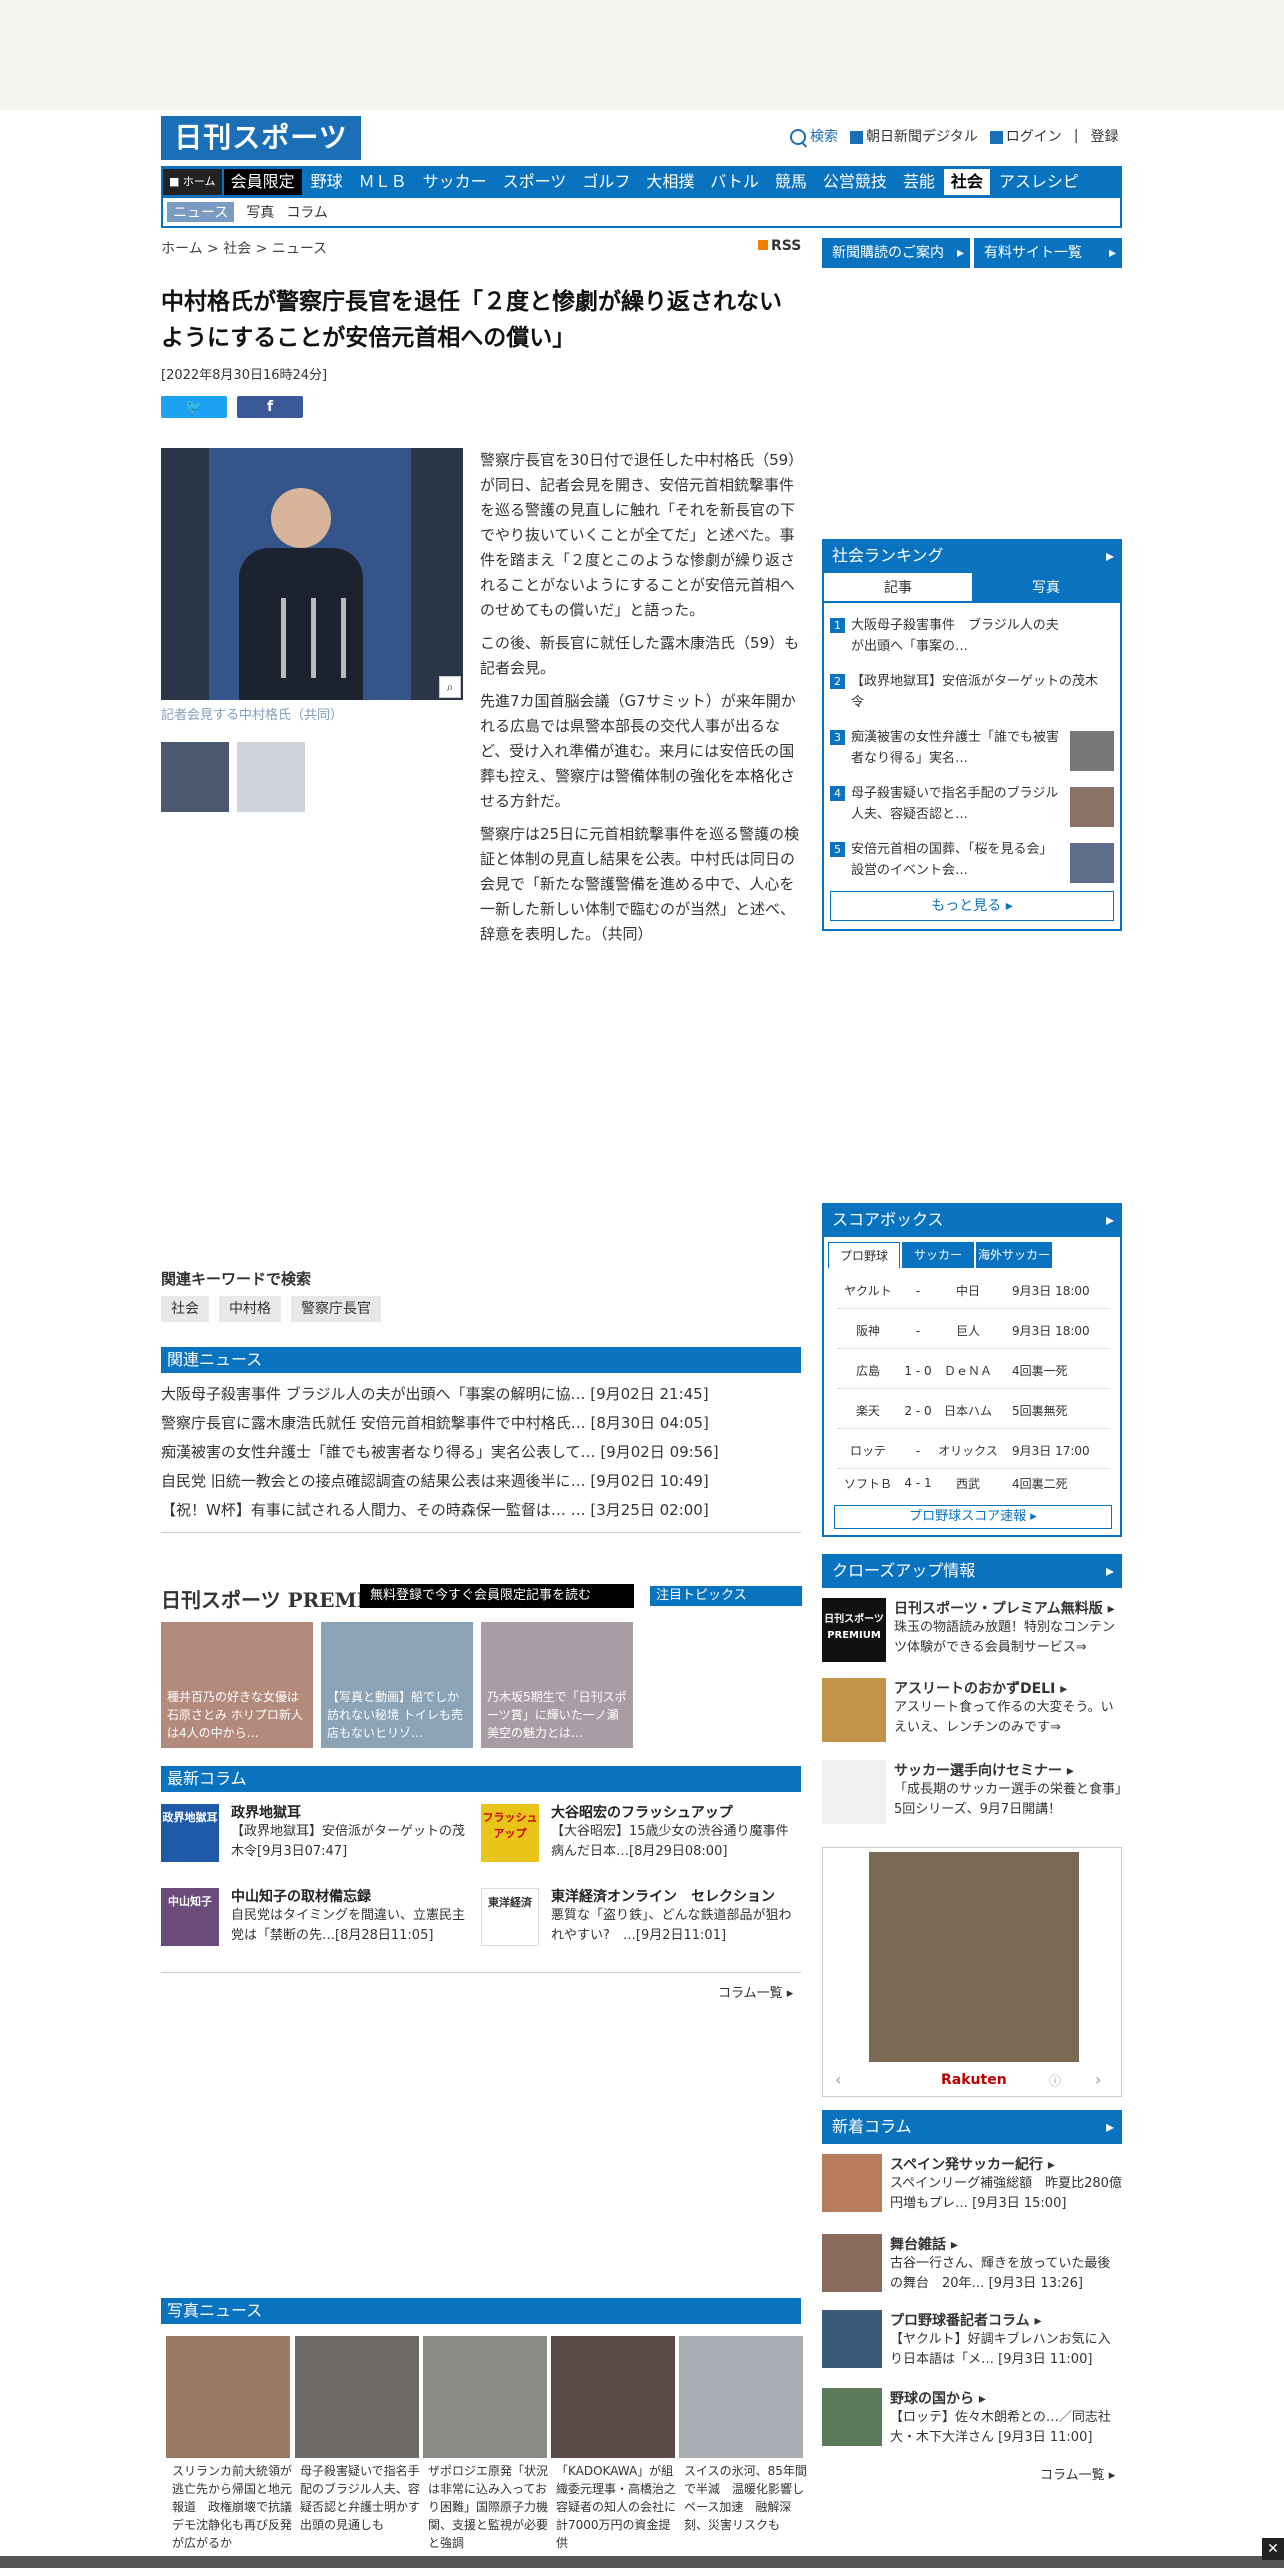 The image size is (1284, 2568). I want to click on nav-home: ■ ホーム, so click(192, 182).